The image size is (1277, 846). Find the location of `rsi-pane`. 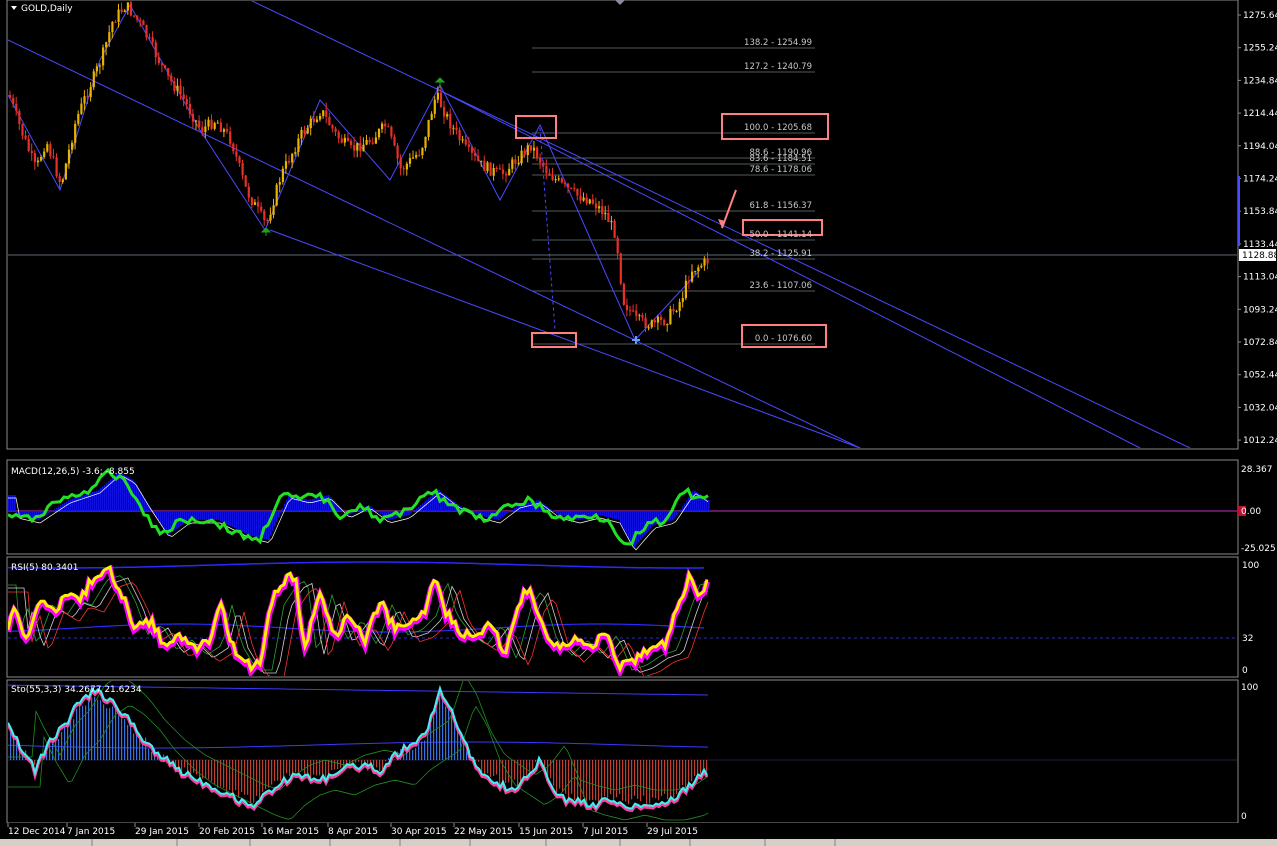

rsi-pane is located at coordinates (622, 617).